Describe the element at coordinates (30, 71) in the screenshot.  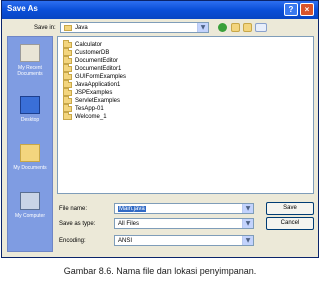
I see `place-label: My Recent Documents` at that location.